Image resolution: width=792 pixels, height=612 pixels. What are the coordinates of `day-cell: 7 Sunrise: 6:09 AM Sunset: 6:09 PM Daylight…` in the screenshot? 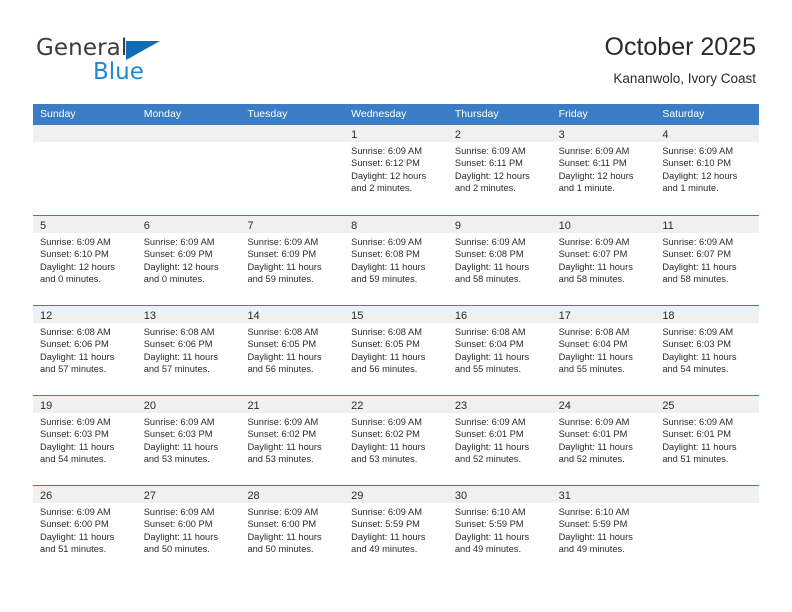 It's located at (292, 260).